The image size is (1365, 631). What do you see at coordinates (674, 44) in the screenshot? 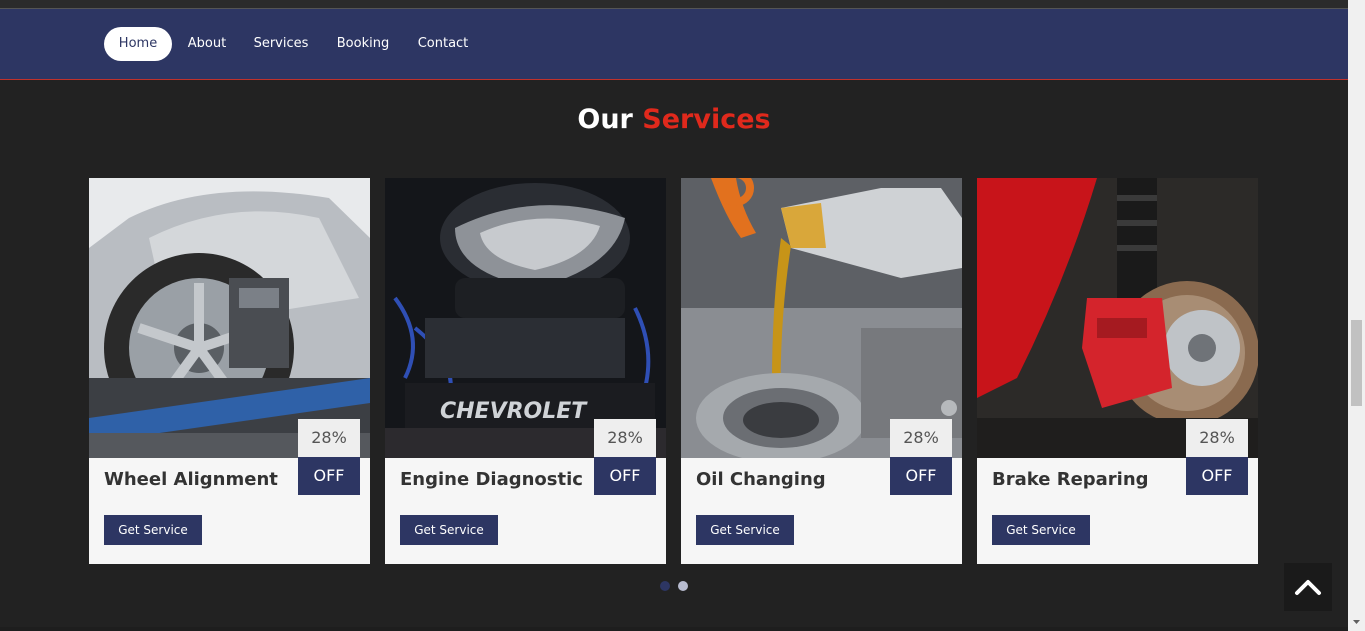
I see `main-navbar: Home About Services Booking Contact` at bounding box center [674, 44].